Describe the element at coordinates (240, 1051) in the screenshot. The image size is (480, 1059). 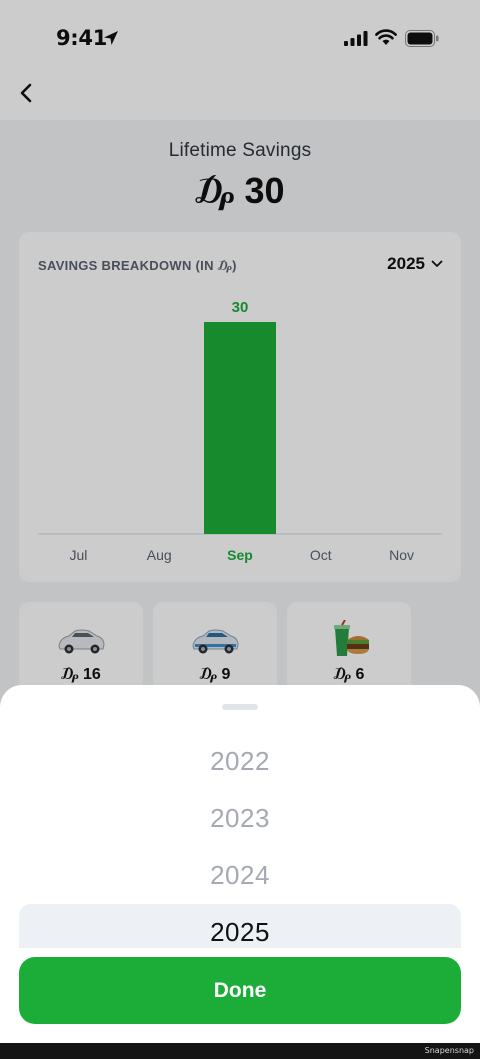
I see `footer-bar` at that location.